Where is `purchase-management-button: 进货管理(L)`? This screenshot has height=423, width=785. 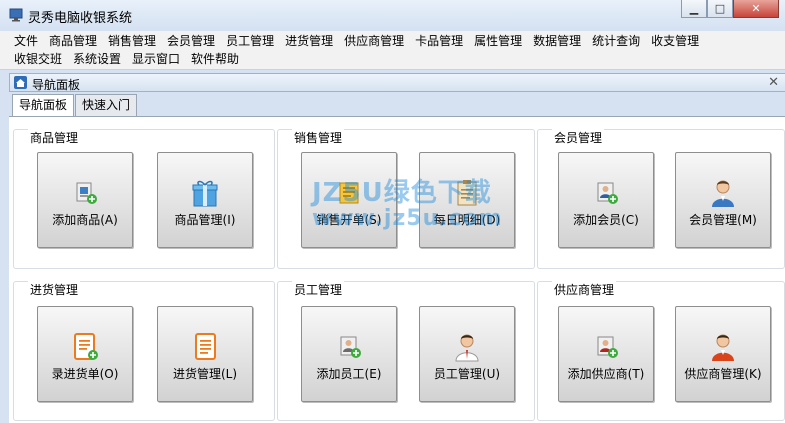 purchase-management-button: 进货管理(L) is located at coordinates (205, 354).